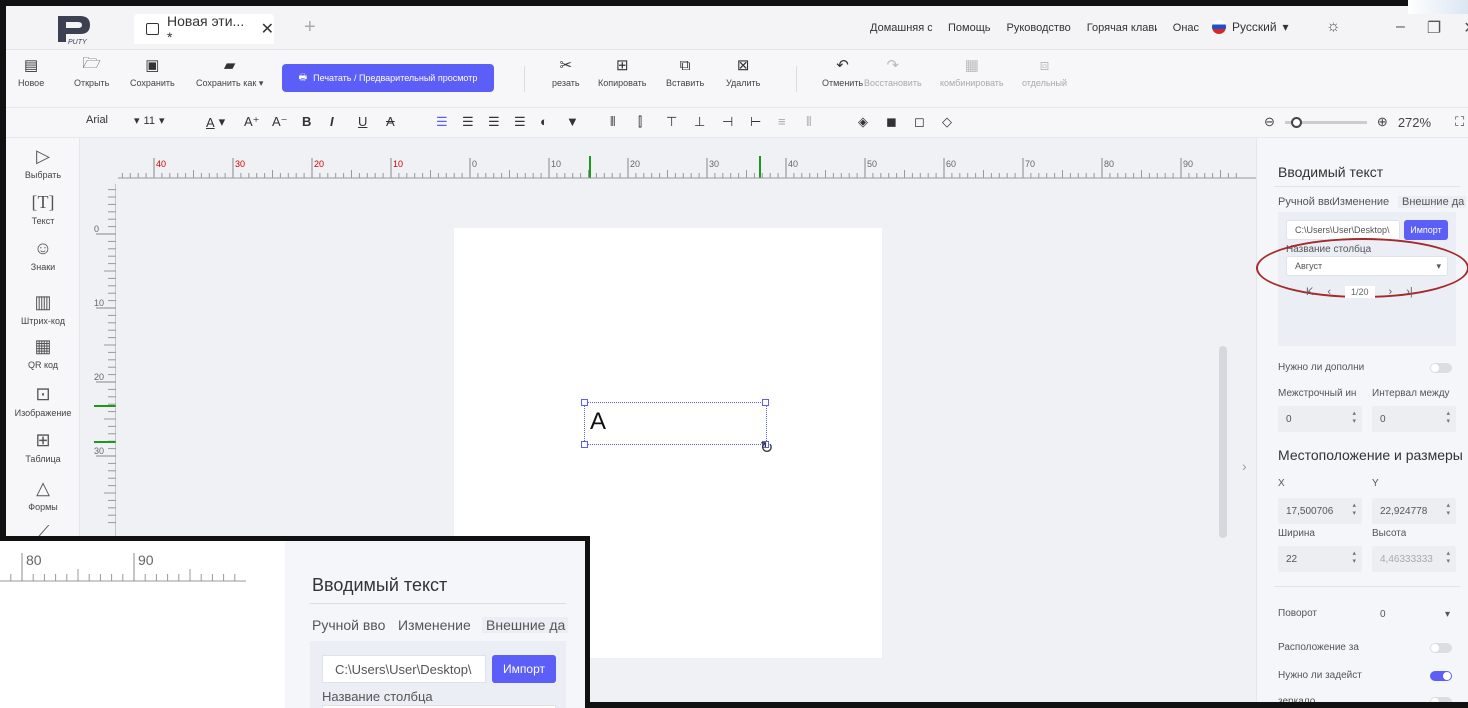 This screenshot has height=708, width=1468. I want to click on close-tab-icon: ✕, so click(267, 29).